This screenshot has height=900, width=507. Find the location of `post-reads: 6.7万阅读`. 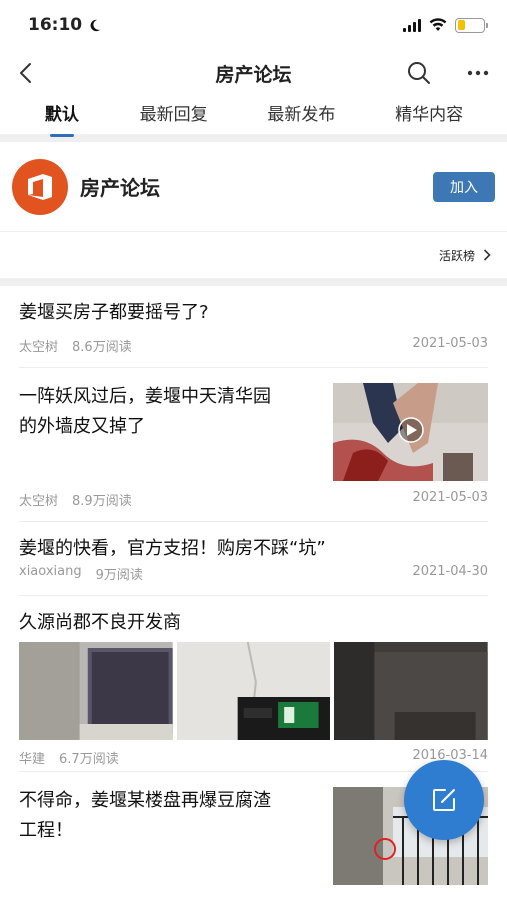

post-reads: 6.7万阅读 is located at coordinates (89, 759).